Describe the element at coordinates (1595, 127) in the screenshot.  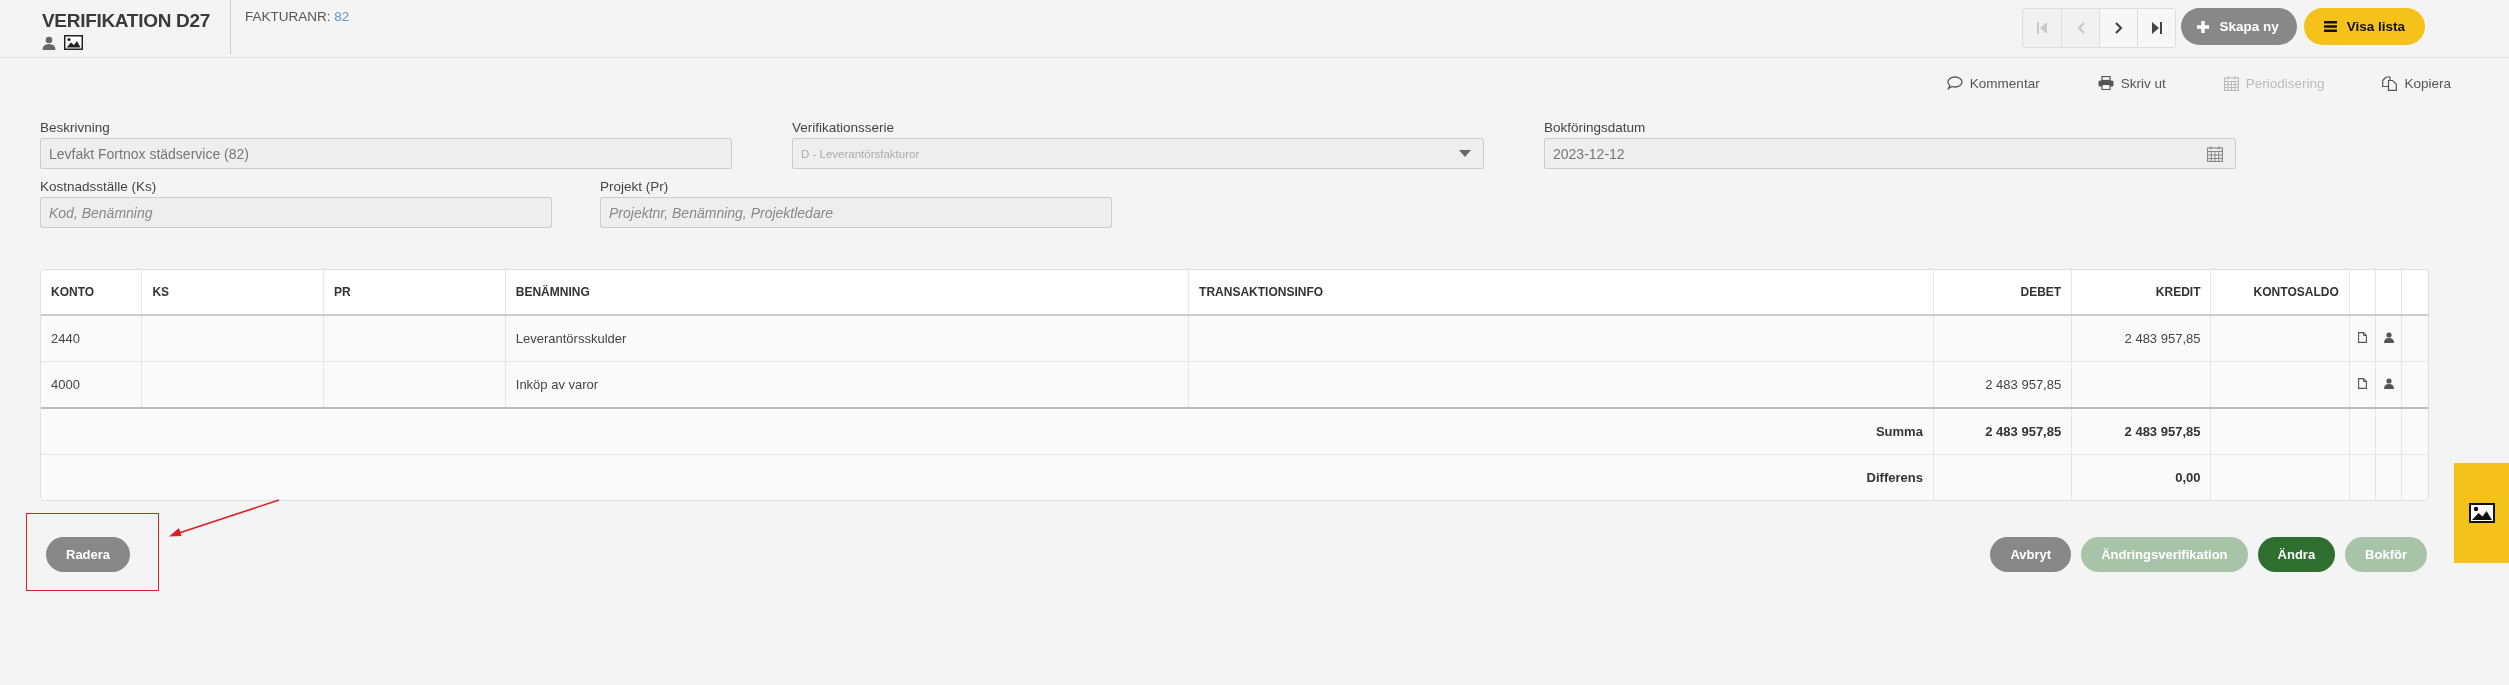
I see `field-label: Bokföringsdatum` at that location.